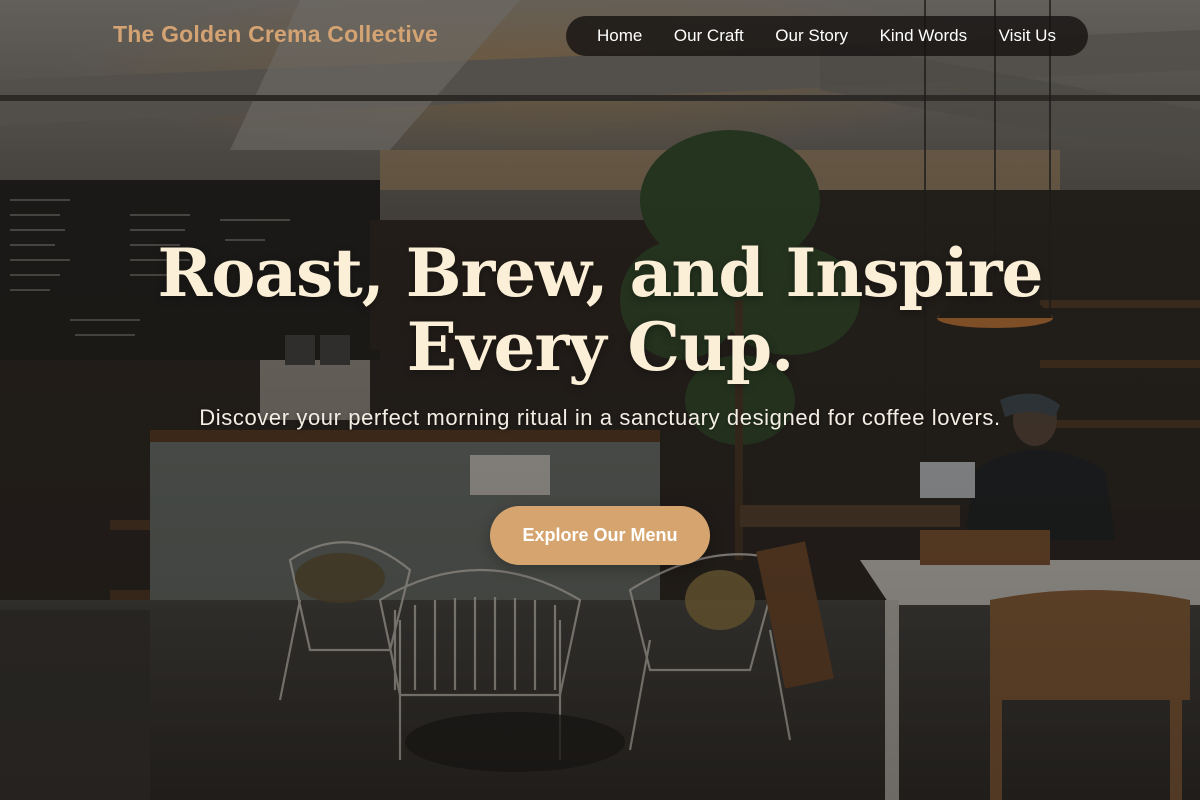 The image size is (1200, 800). Describe the element at coordinates (1027, 36) in the screenshot. I see `nav-item-visit-us: Visit Us` at that location.